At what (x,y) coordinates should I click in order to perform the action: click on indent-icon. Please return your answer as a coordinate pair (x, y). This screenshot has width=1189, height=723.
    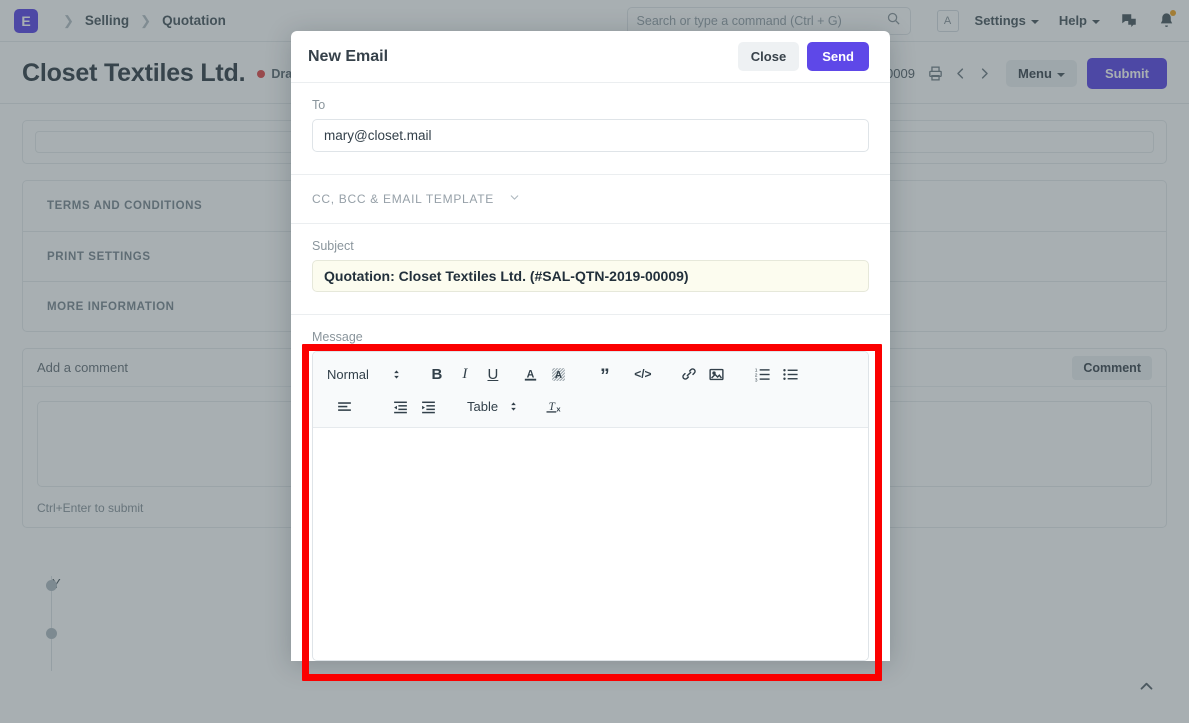
    Looking at the image, I should click on (428, 406).